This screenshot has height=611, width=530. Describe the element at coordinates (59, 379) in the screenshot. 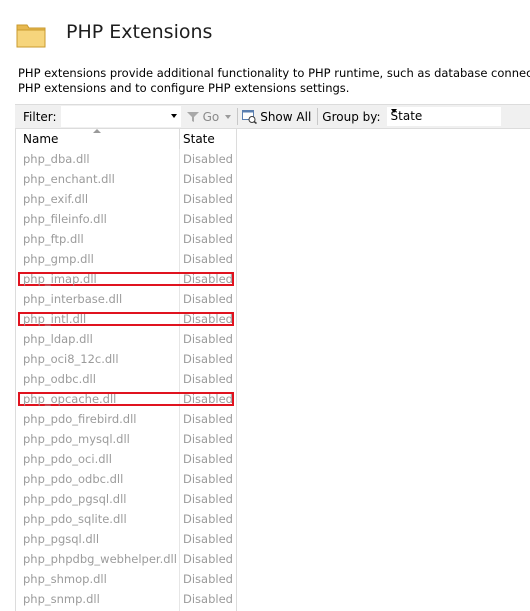

I see `extension-name: php_odbc.dll` at that location.